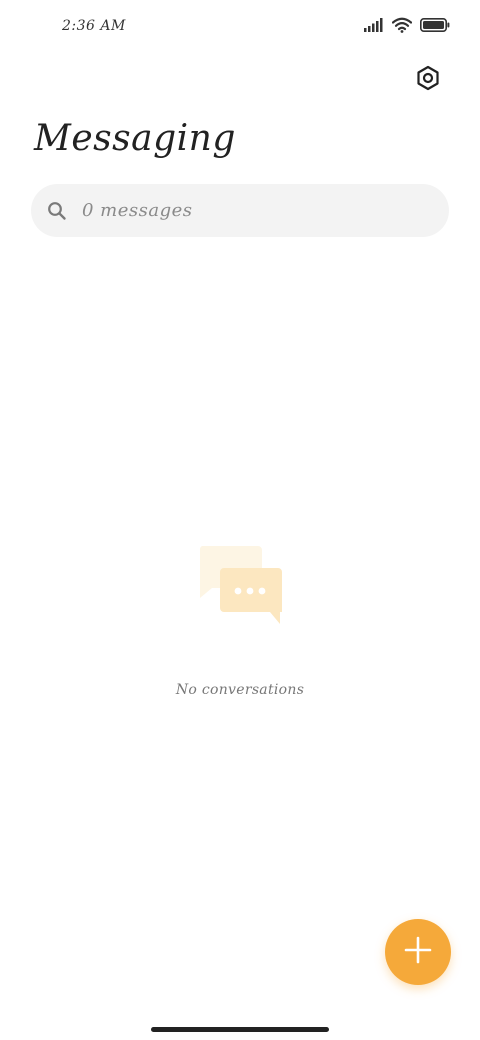  I want to click on plus-icon, so click(418, 952).